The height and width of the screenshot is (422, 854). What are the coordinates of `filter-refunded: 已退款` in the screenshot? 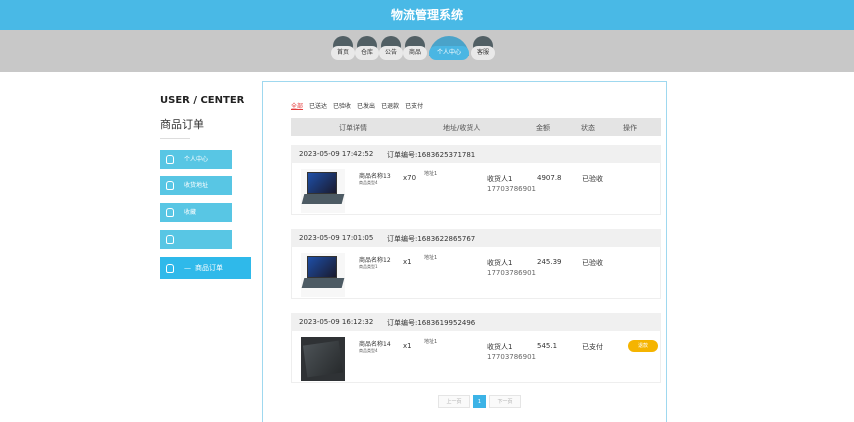 It's located at (390, 105).